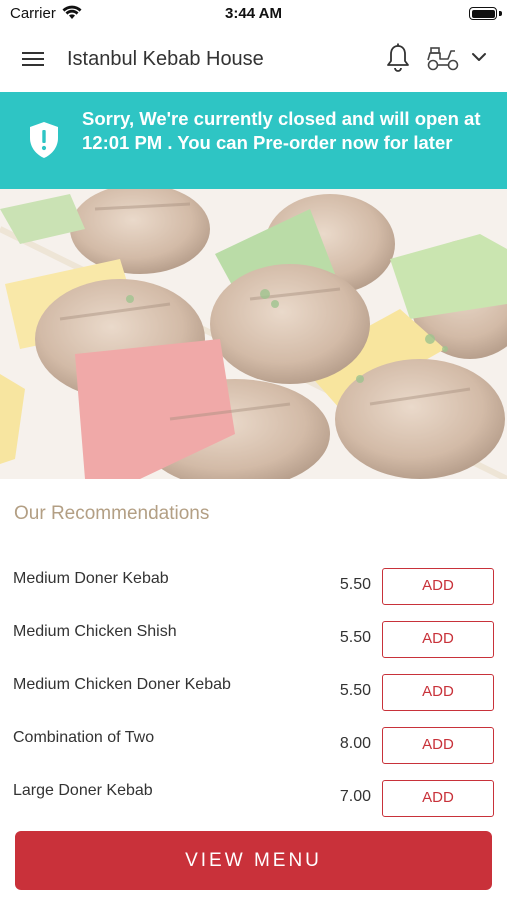 The height and width of the screenshot is (900, 507). I want to click on app-header: Istanbul Kebab House, so click(253, 60).